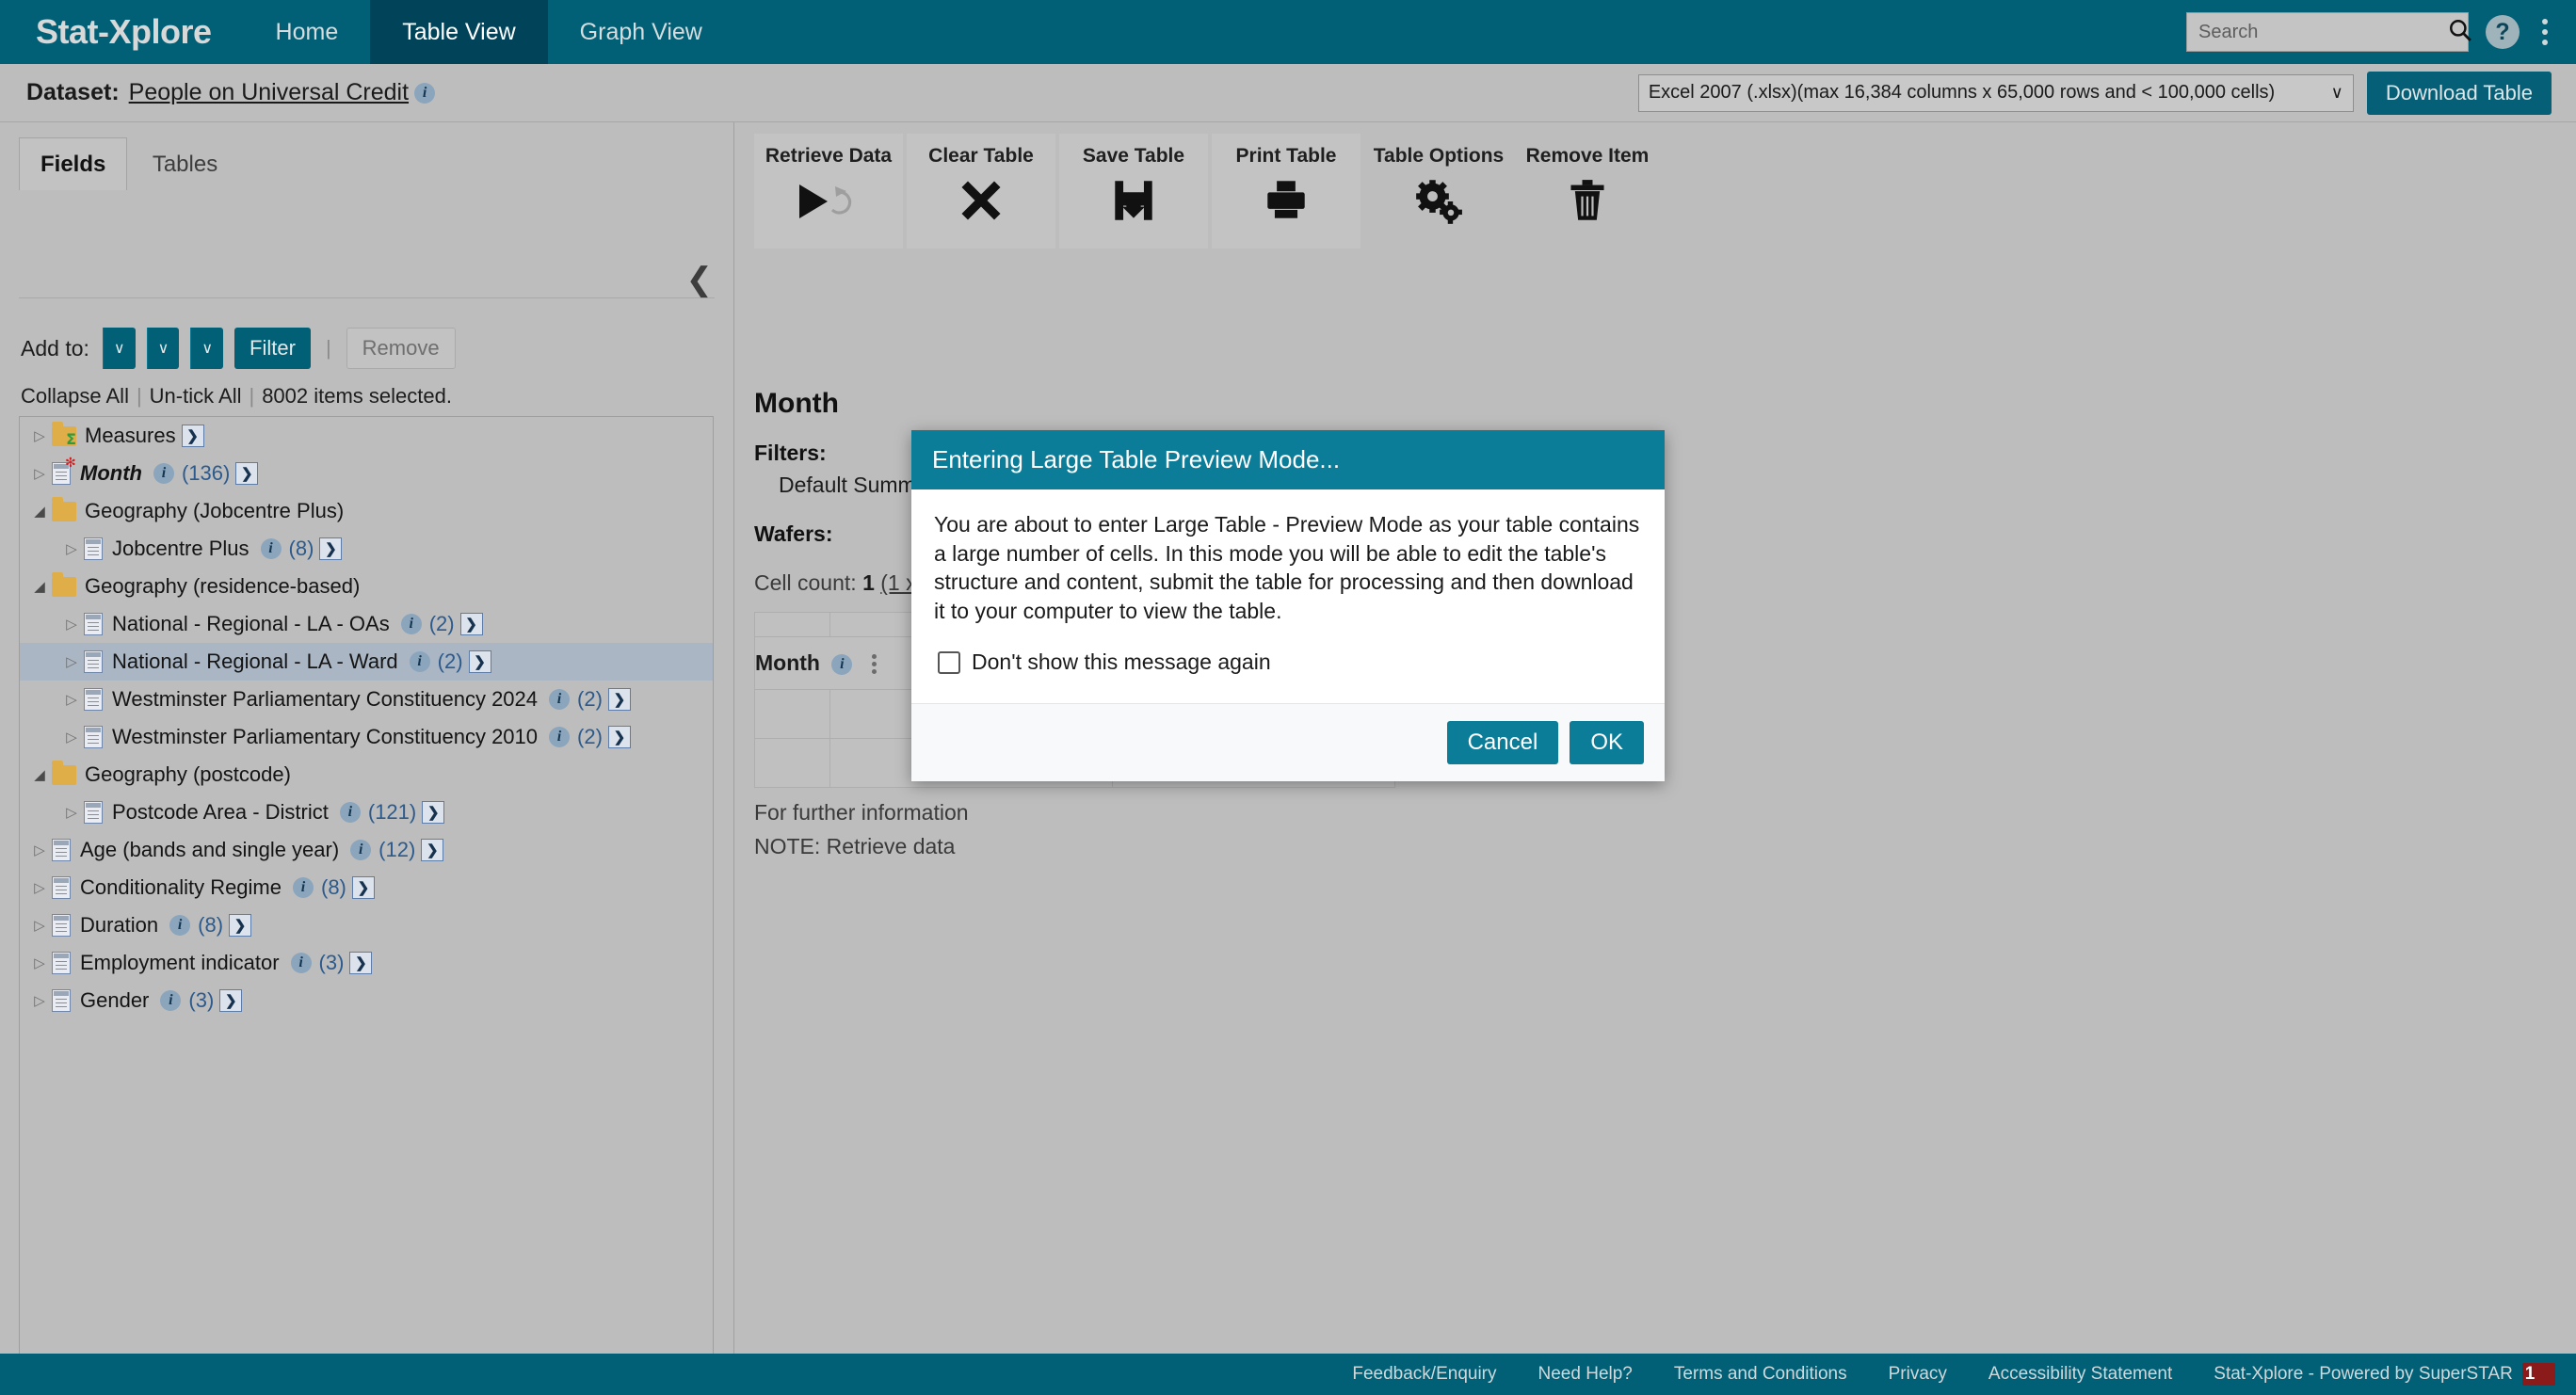 This screenshot has height=1395, width=2576. What do you see at coordinates (1424, 1374) in the screenshot?
I see `footer-link-feedback: Feedback/Enquiry` at bounding box center [1424, 1374].